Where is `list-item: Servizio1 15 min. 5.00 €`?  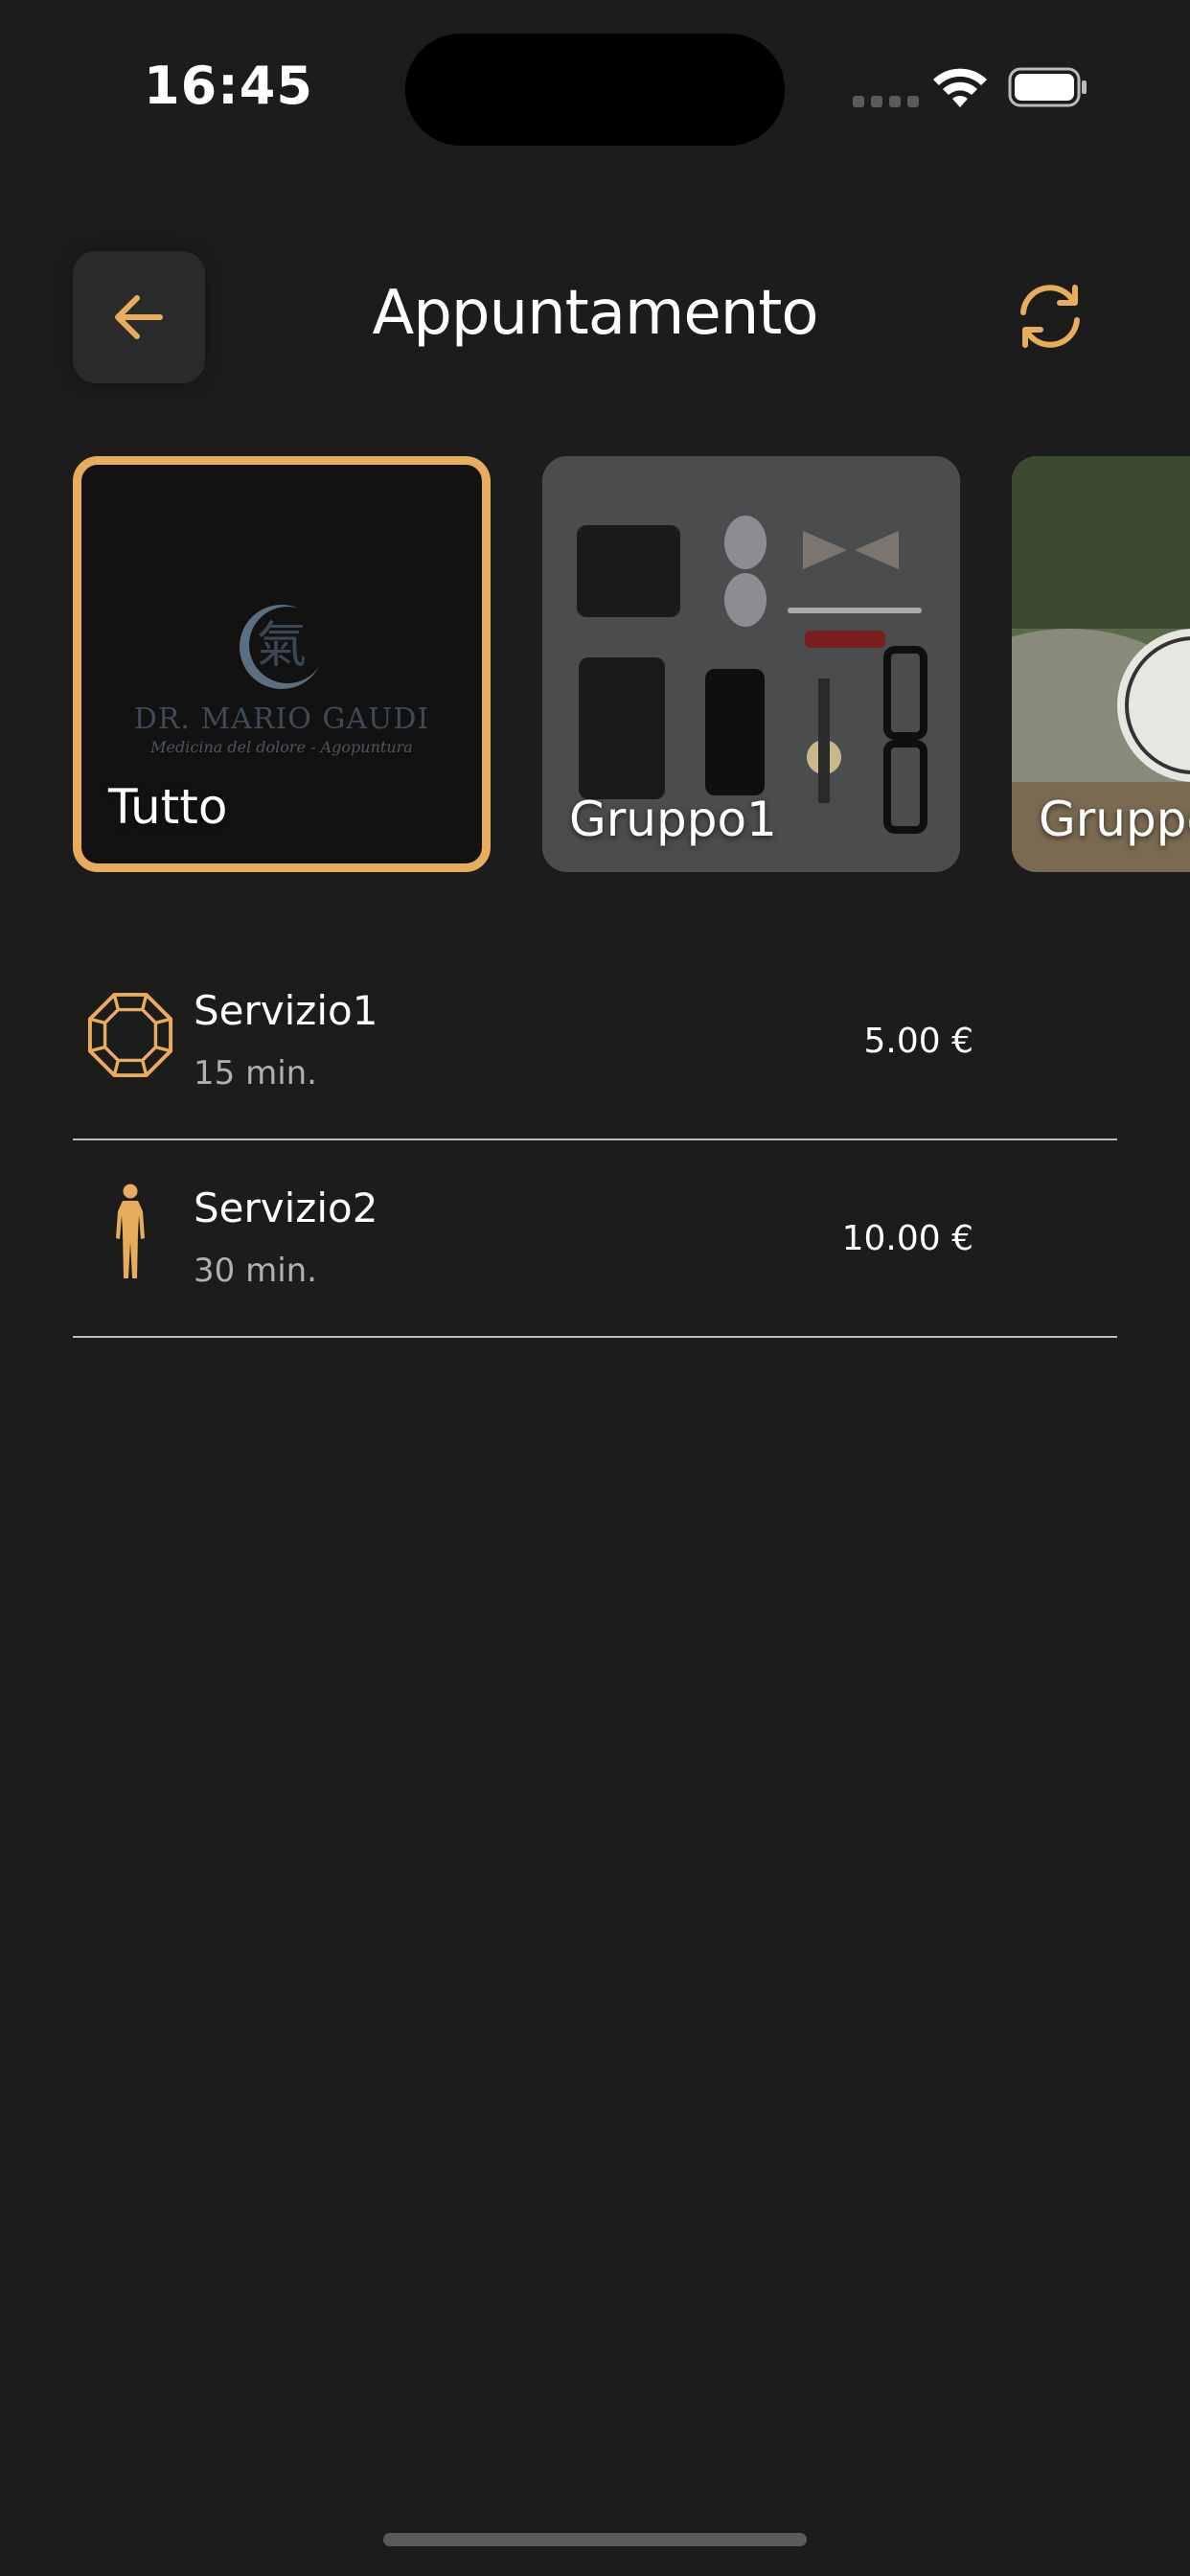 list-item: Servizio1 15 min. 5.00 € is located at coordinates (595, 1049).